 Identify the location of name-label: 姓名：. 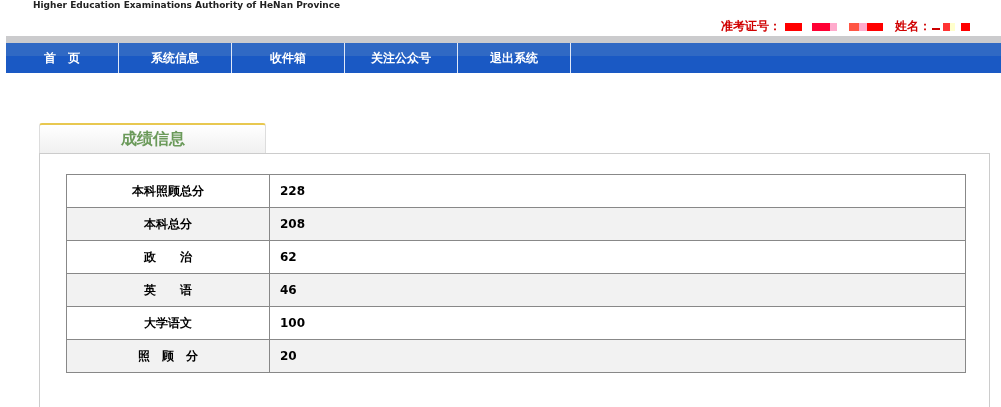
(913, 26).